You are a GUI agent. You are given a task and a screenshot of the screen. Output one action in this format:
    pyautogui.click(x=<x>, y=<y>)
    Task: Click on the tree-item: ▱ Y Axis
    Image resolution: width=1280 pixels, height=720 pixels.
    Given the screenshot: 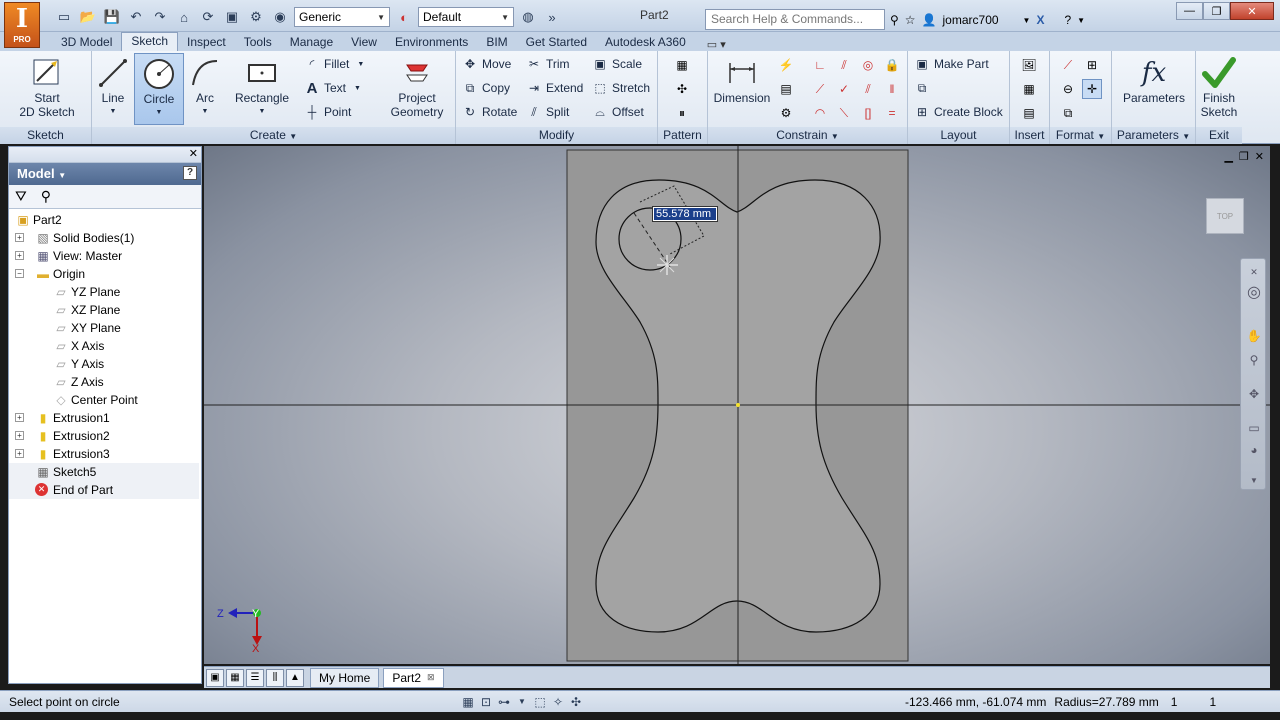 What is the action you would take?
    pyautogui.click(x=104, y=364)
    